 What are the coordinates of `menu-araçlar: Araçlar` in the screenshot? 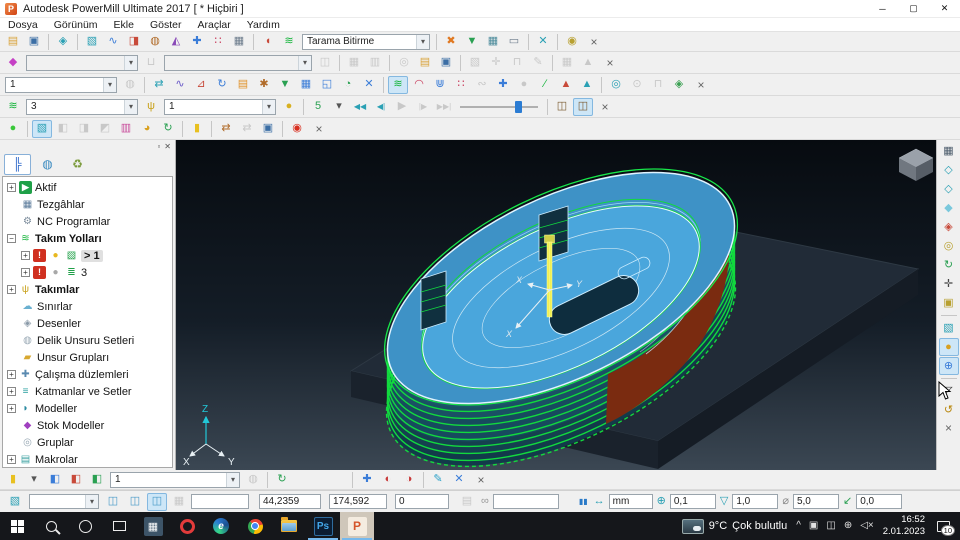 It's located at (214, 25).